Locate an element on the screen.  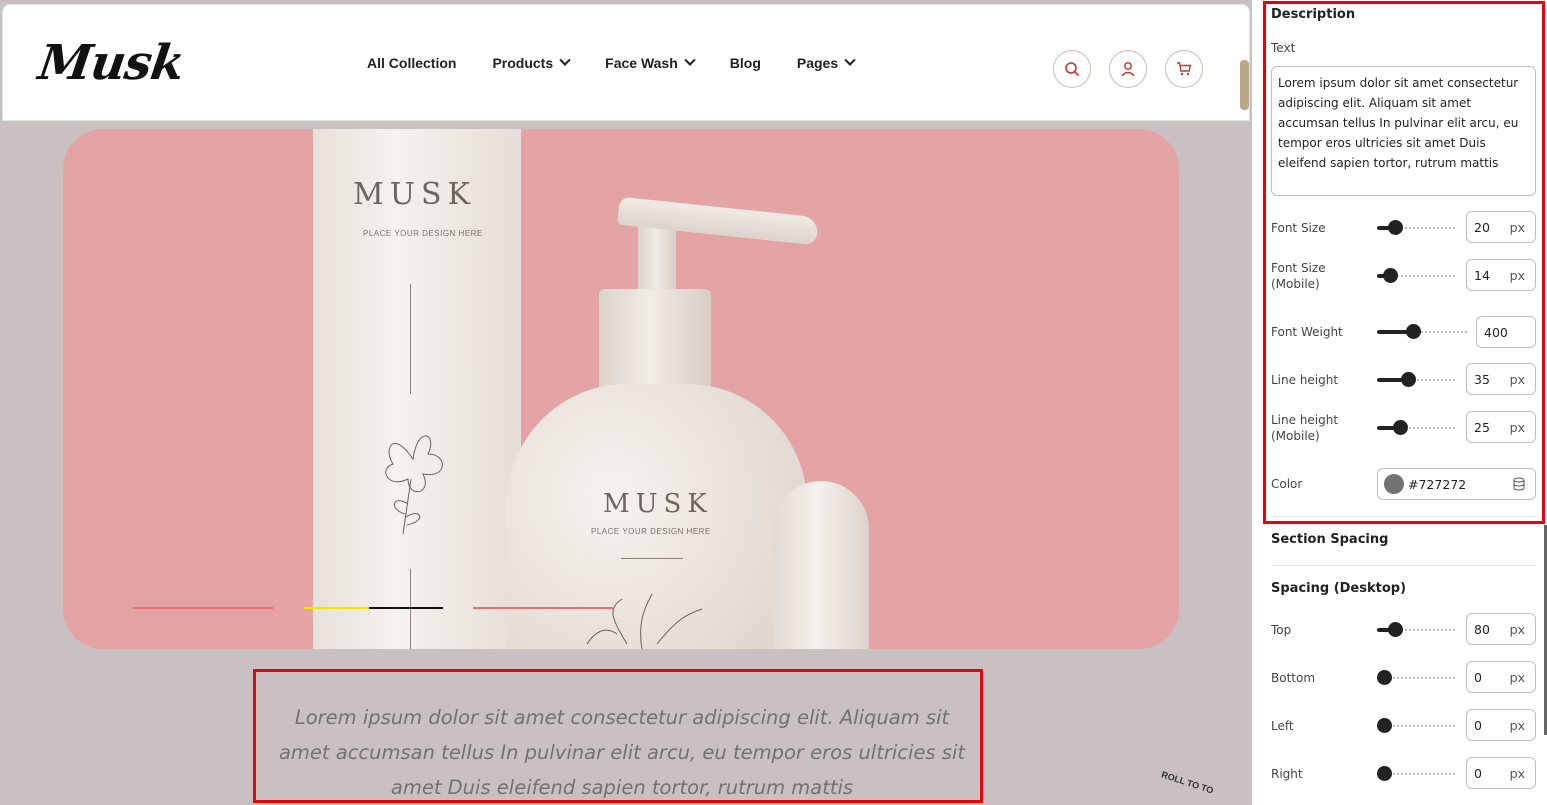
spacing-right-input: 0 px is located at coordinates (1501, 773).